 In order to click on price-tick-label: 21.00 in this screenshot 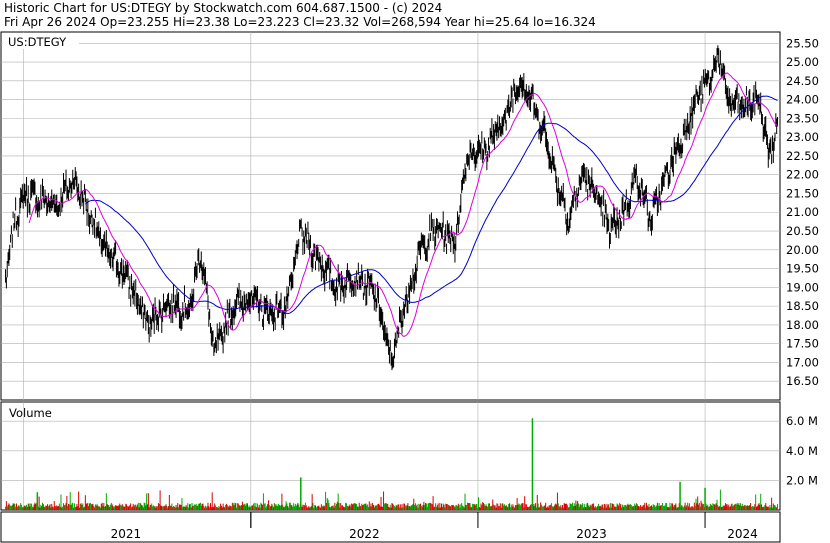, I will do `click(802, 212)`.